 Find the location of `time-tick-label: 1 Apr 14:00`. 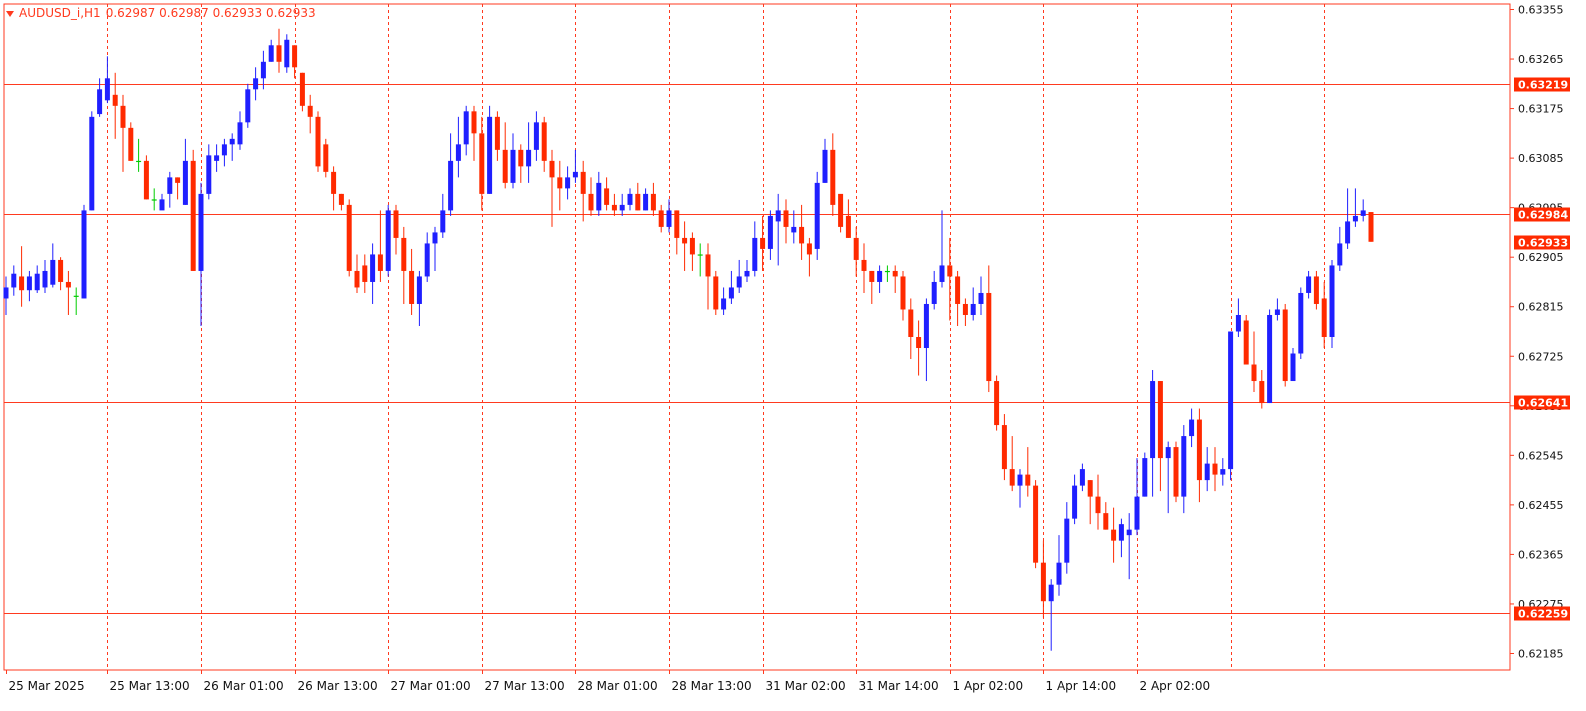

time-tick-label: 1 Apr 14:00 is located at coordinates (1081, 686).